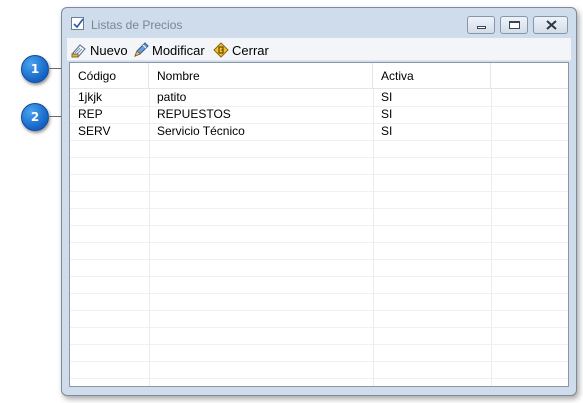 This screenshot has height=403, width=583. Describe the element at coordinates (35, 69) in the screenshot. I see `callout-1: 1` at that location.